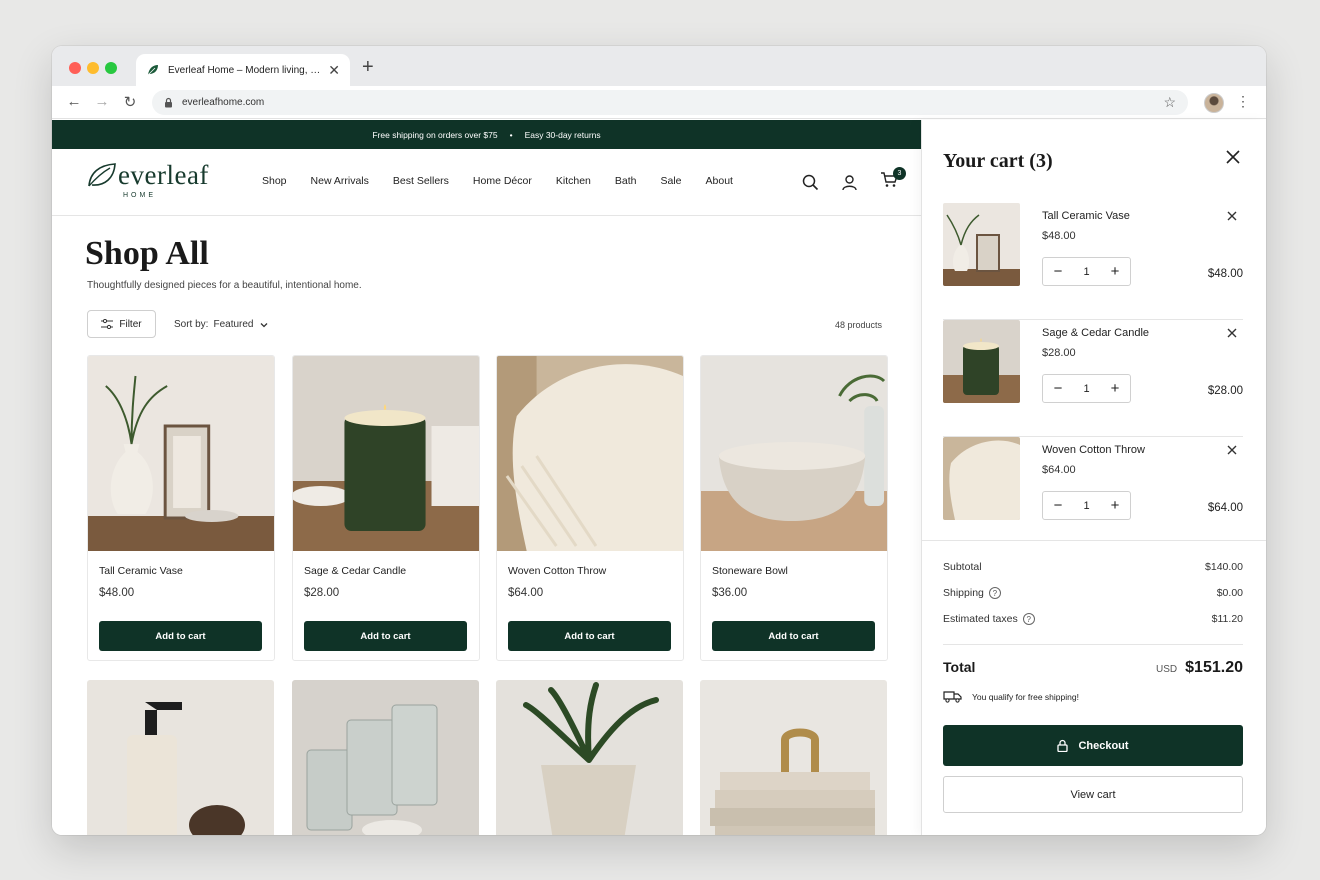 Image resolution: width=1320 pixels, height=880 pixels. I want to click on product-name: Stoneware Bowl, so click(750, 571).